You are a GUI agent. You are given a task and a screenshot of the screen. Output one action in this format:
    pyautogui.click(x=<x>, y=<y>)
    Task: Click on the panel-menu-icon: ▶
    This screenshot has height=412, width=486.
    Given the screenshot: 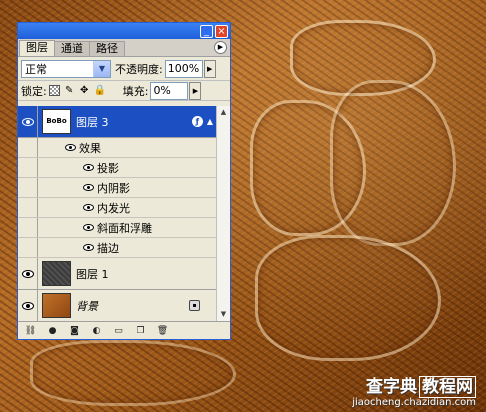 What is the action you would take?
    pyautogui.click(x=220, y=47)
    